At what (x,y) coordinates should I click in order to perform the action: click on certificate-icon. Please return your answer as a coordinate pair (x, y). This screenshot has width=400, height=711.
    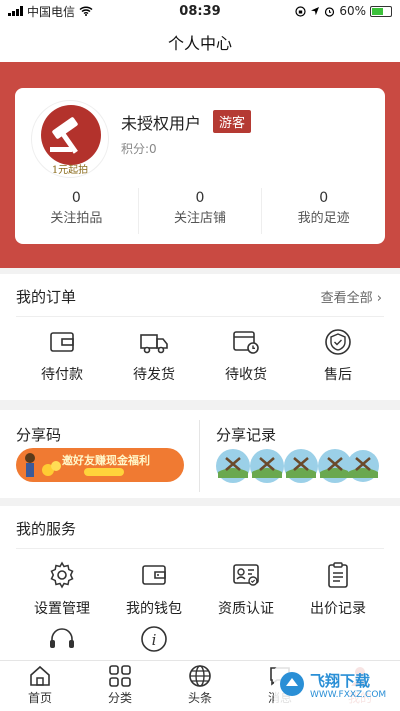
    Looking at the image, I should click on (246, 575).